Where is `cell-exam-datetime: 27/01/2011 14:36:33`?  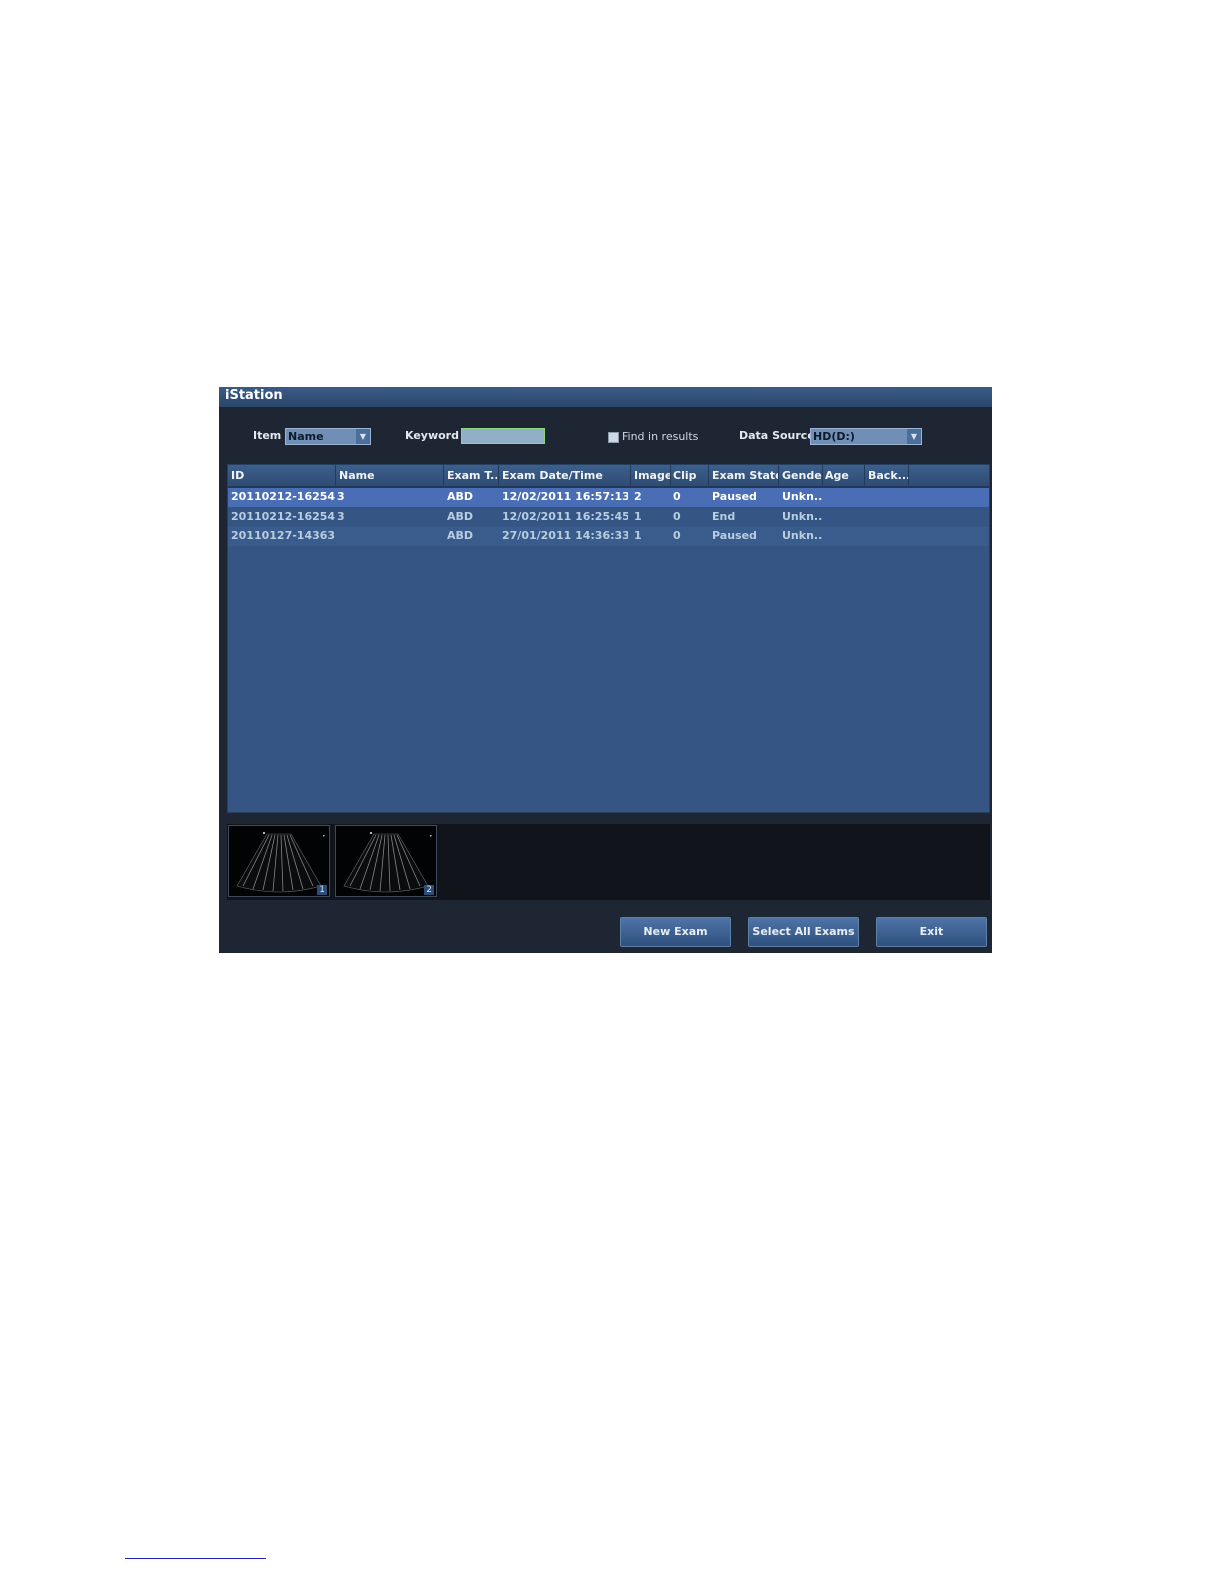 cell-exam-datetime: 27/01/2011 14:36:33 is located at coordinates (565, 535).